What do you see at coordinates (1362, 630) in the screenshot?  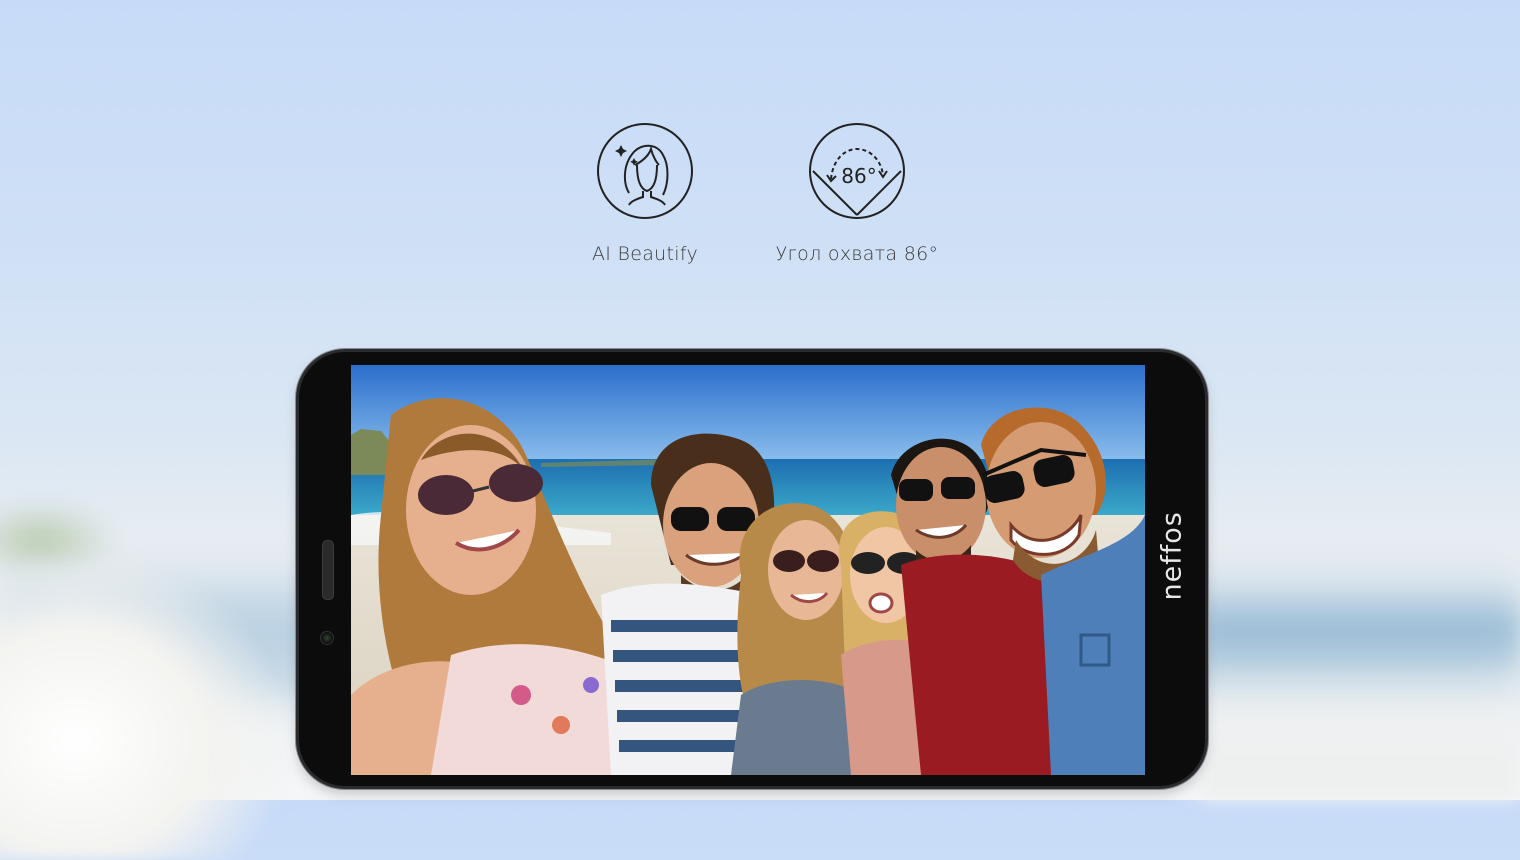 I see `blurred-sea-right` at bounding box center [1362, 630].